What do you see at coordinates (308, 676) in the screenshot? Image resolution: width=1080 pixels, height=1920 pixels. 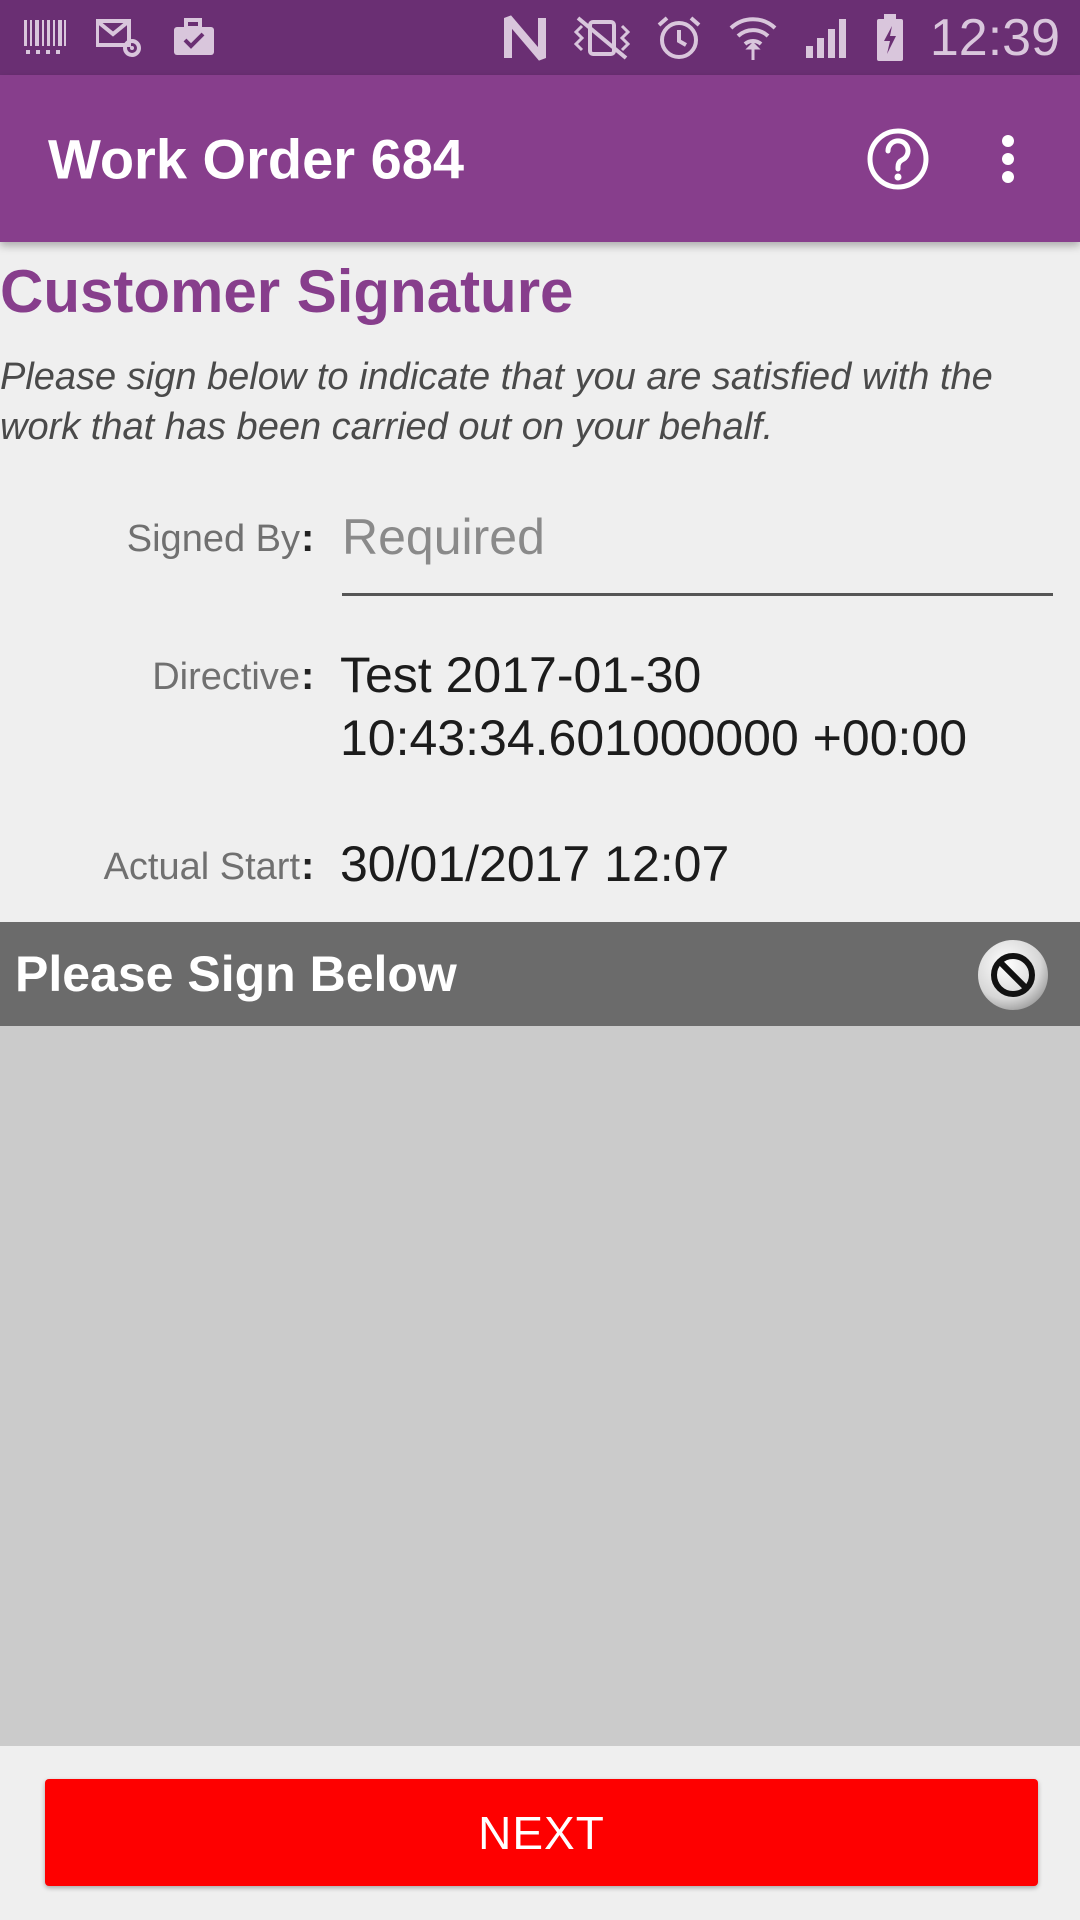 I see `directive-colon: :` at bounding box center [308, 676].